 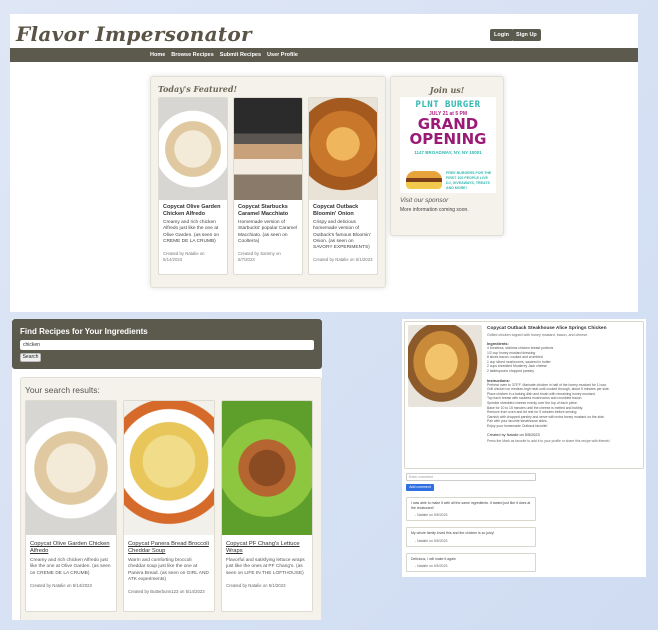 I want to click on site-logo: Flavor Impersonator, so click(x=134, y=34).